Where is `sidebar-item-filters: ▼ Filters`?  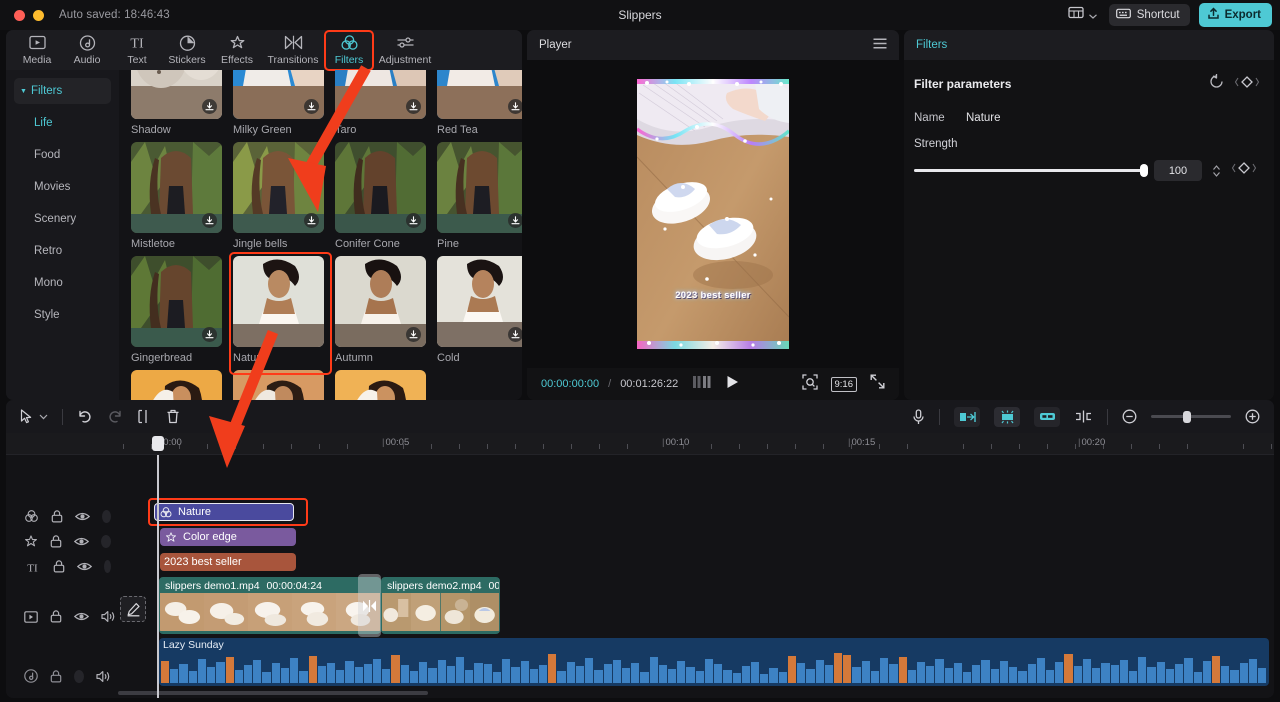
sidebar-item-filters: ▼ Filters is located at coordinates (62, 91).